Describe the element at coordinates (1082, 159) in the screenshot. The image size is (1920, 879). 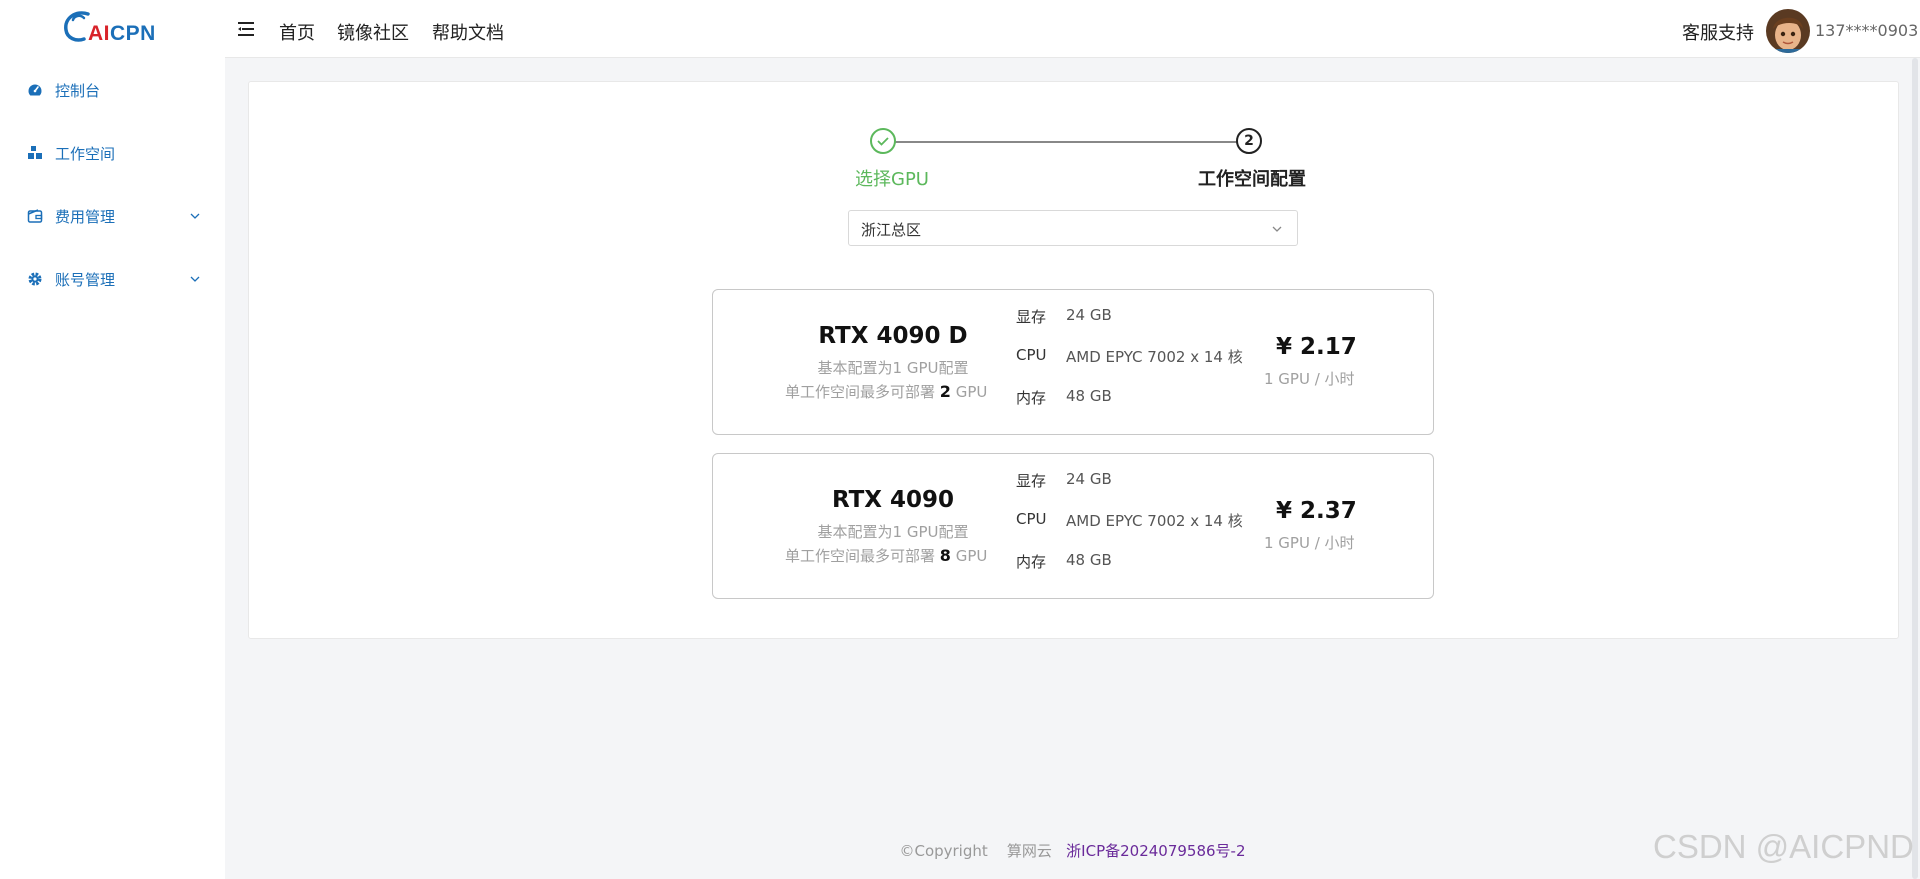
I see `stepper: 2 选择GPU 工作空间配置` at that location.